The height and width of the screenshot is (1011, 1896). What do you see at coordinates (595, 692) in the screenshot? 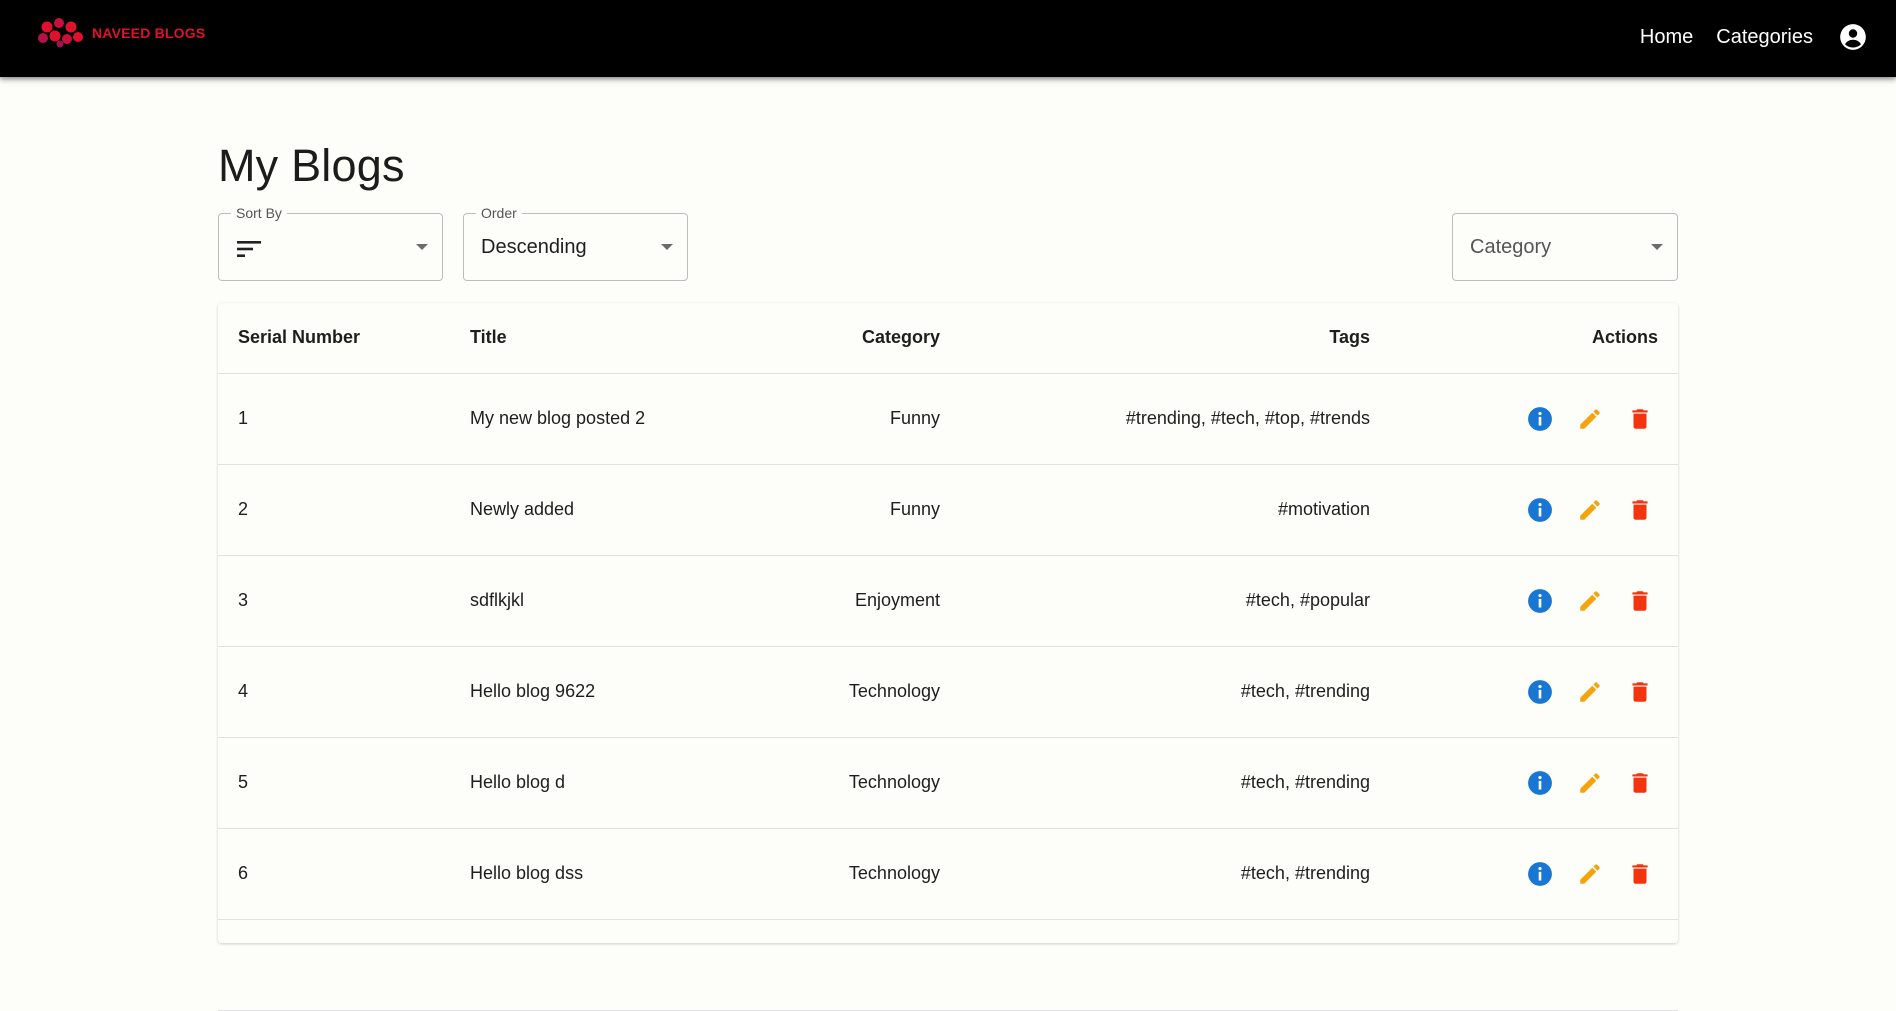
I see `cell-title: Hello blog 9622` at bounding box center [595, 692].